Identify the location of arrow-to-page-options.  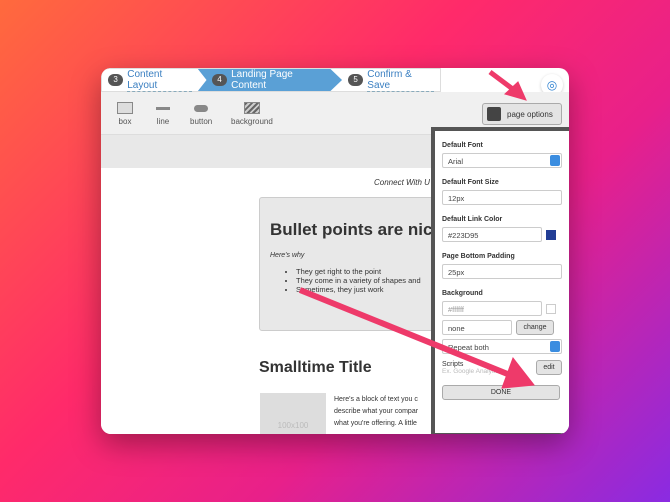
(502, 81).